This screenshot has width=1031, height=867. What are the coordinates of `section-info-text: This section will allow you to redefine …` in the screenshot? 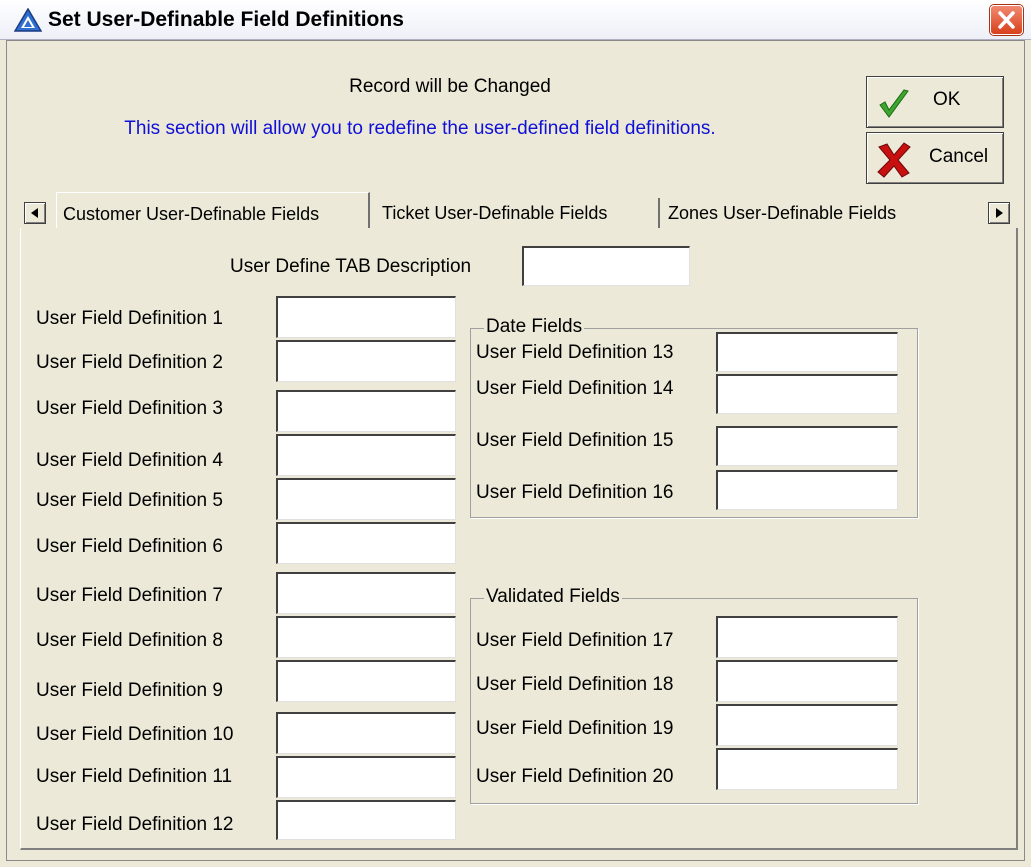 It's located at (420, 128).